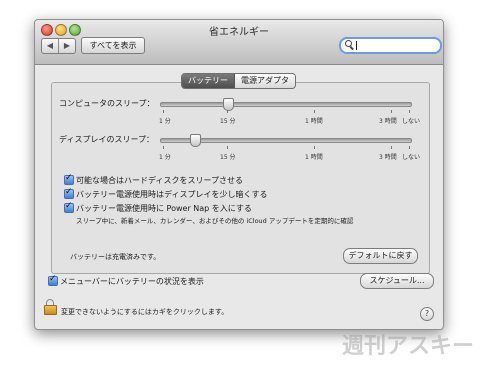 This screenshot has height=378, width=480. I want to click on tab-power-adapter: 電源アダプタ, so click(265, 81).